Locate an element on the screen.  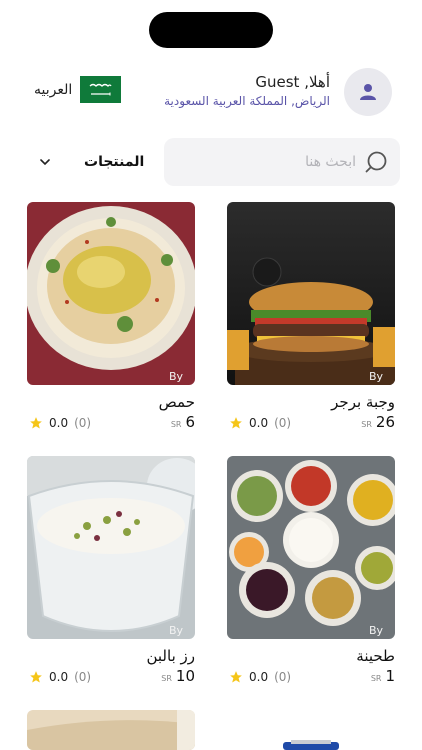
product-name: حمص is located at coordinates (176, 402).